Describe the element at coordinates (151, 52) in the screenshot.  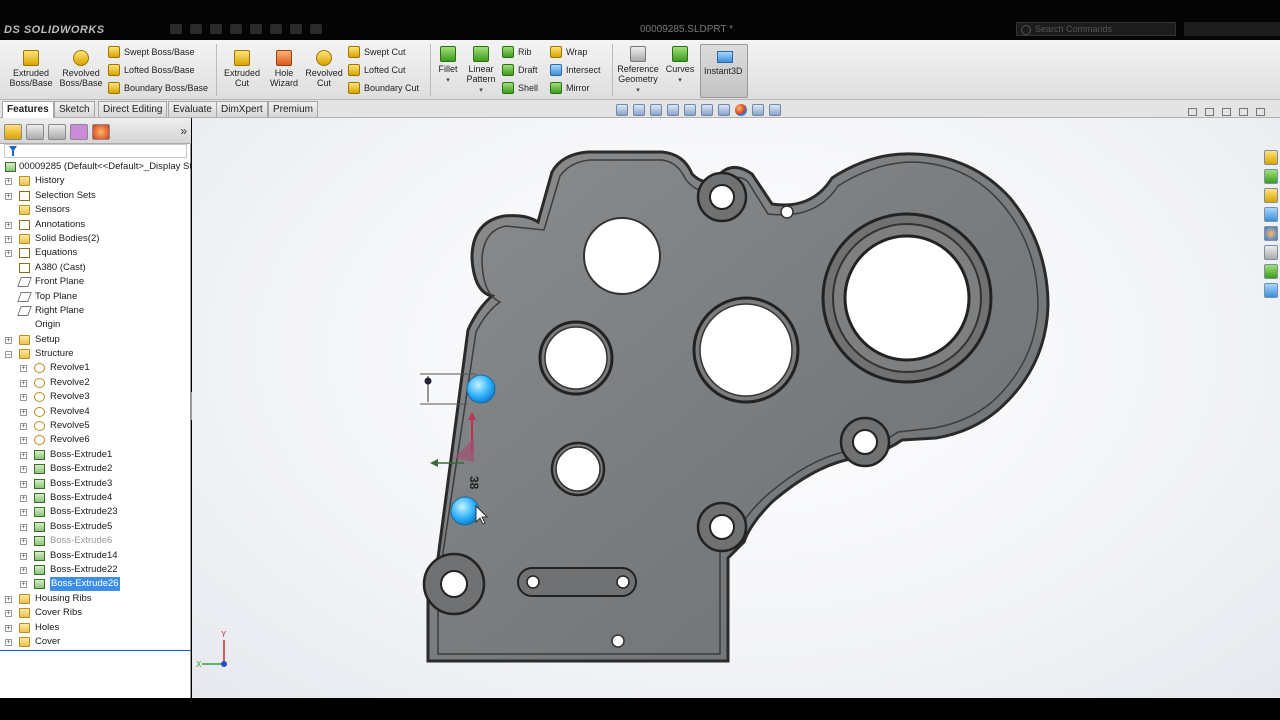
I see `swept-boss-button: Swept Boss/Base` at that location.